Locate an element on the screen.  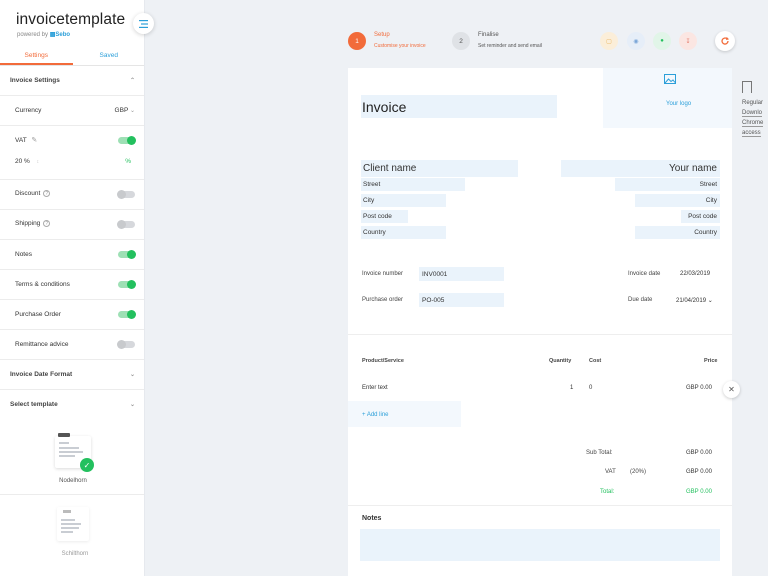
shipping-row: Shipping? is located at coordinates (72, 224).